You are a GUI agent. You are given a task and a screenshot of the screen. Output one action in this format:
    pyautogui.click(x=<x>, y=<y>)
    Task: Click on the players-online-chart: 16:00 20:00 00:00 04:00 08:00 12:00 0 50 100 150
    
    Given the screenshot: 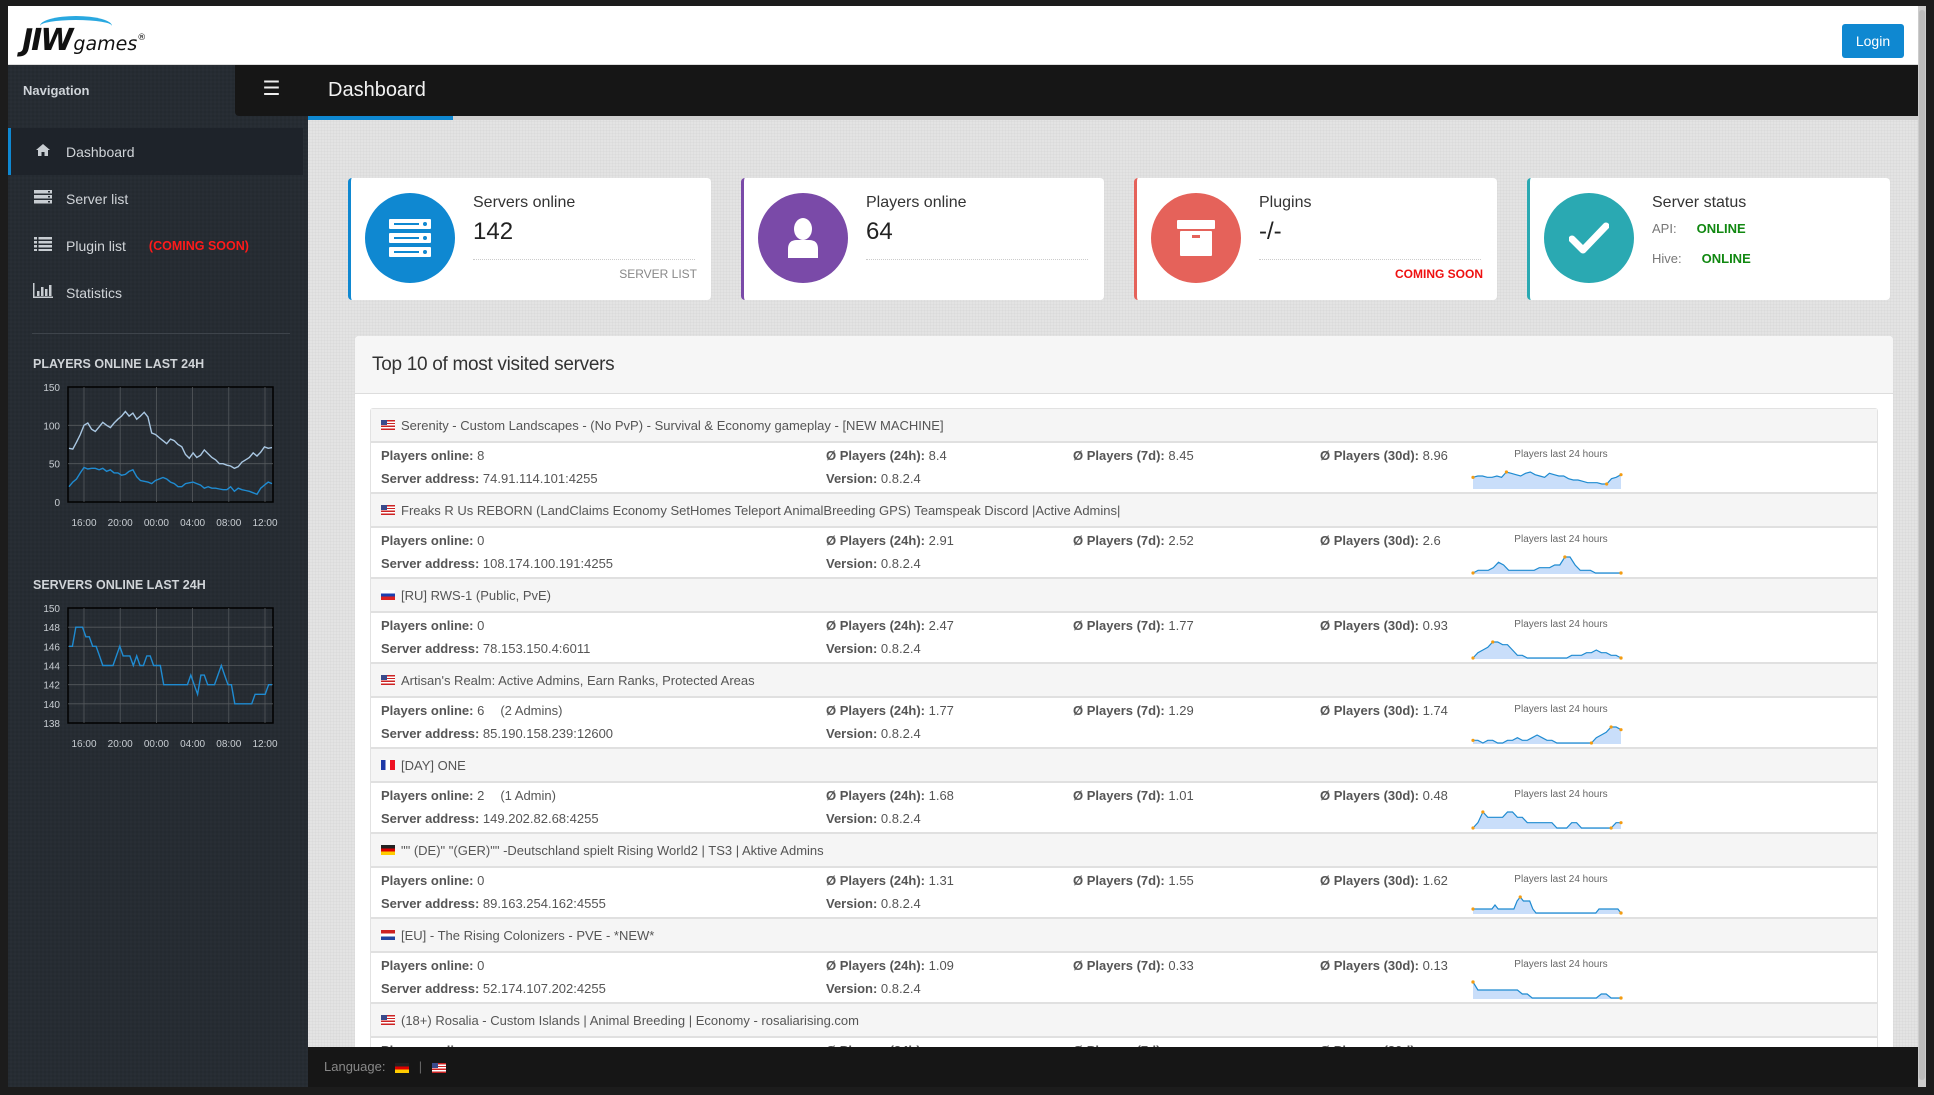 What is the action you would take?
    pyautogui.click(x=160, y=456)
    